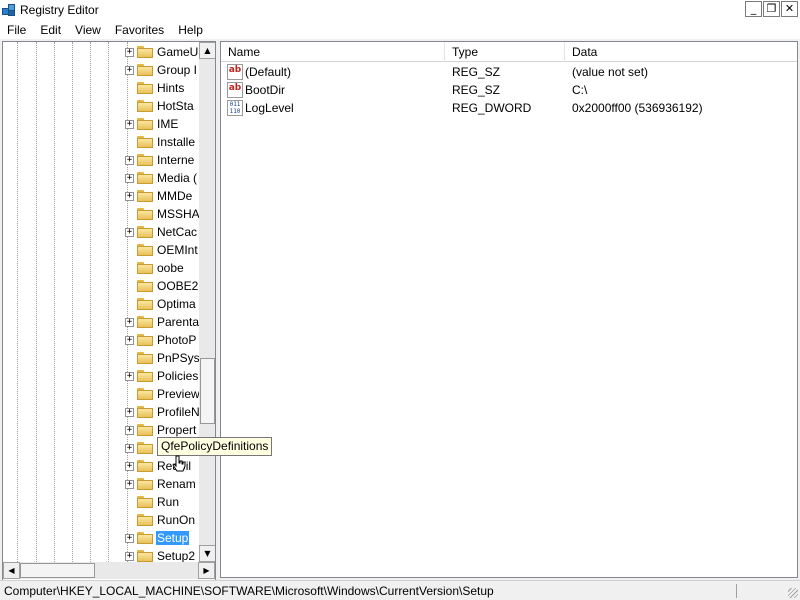 The height and width of the screenshot is (600, 800). What do you see at coordinates (178, 358) in the screenshot?
I see `tree-item-label: PnPSys` at bounding box center [178, 358].